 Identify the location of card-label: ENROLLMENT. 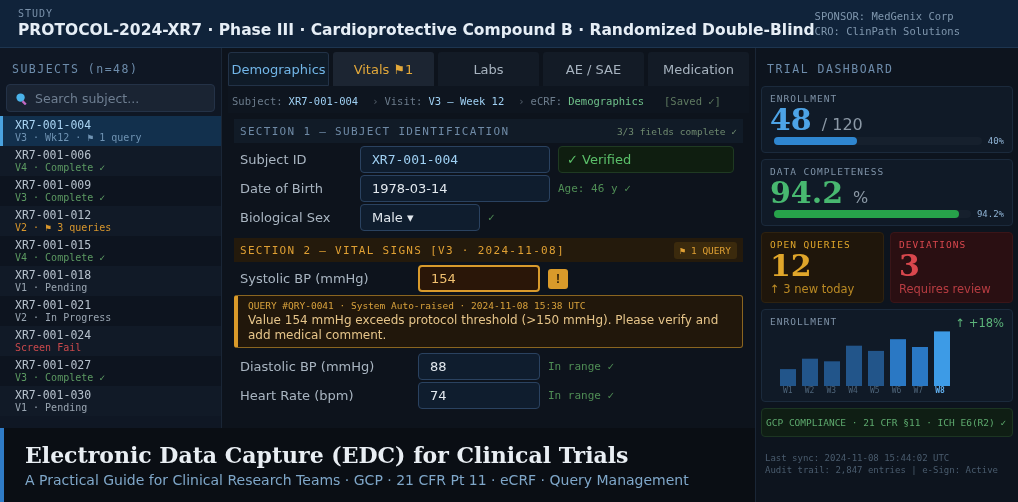
(804, 98).